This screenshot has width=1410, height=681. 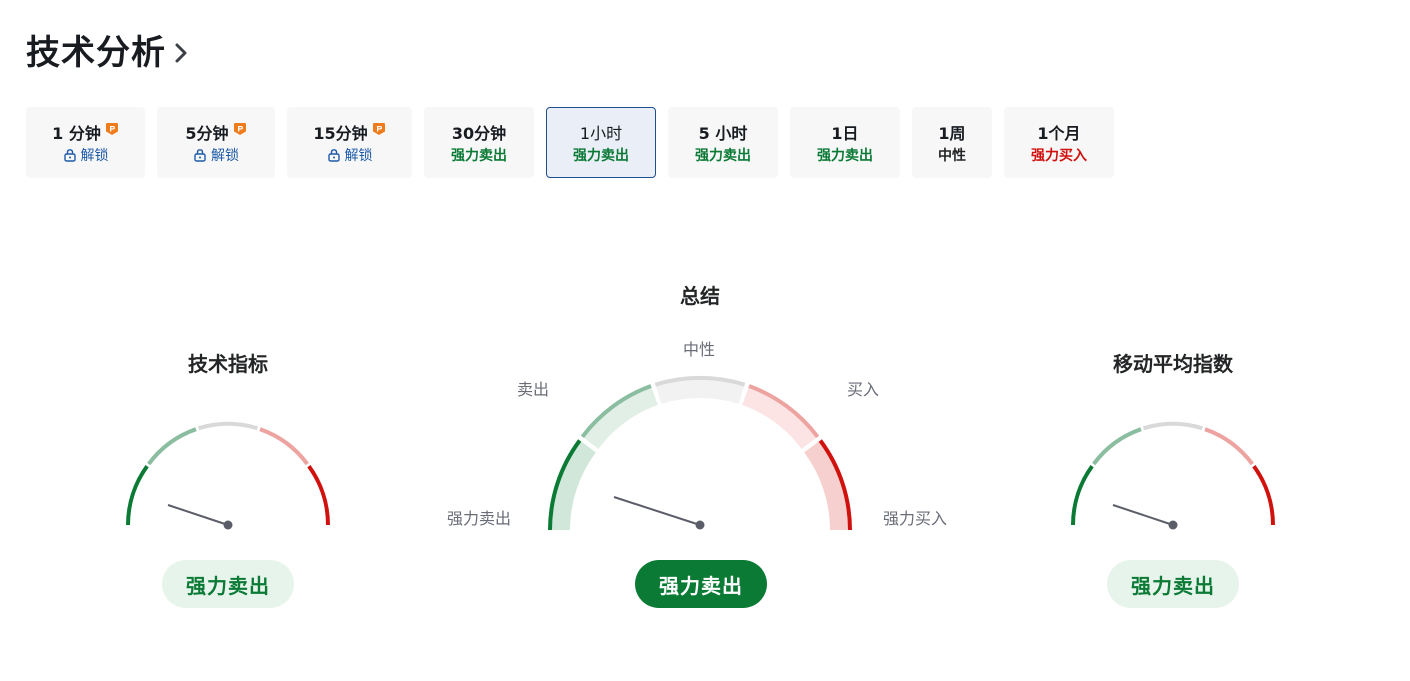 I want to click on summary-title: 总结, so click(x=700, y=296).